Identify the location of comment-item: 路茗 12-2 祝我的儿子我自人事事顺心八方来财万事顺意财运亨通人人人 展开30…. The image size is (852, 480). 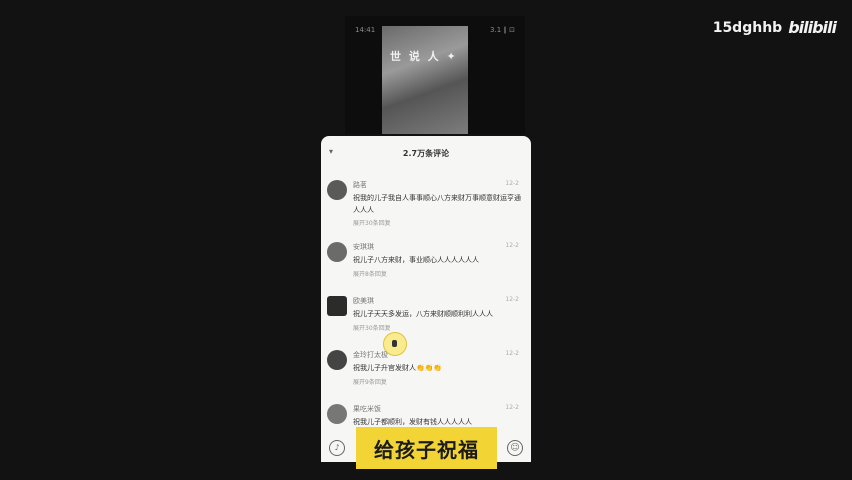
(426, 205).